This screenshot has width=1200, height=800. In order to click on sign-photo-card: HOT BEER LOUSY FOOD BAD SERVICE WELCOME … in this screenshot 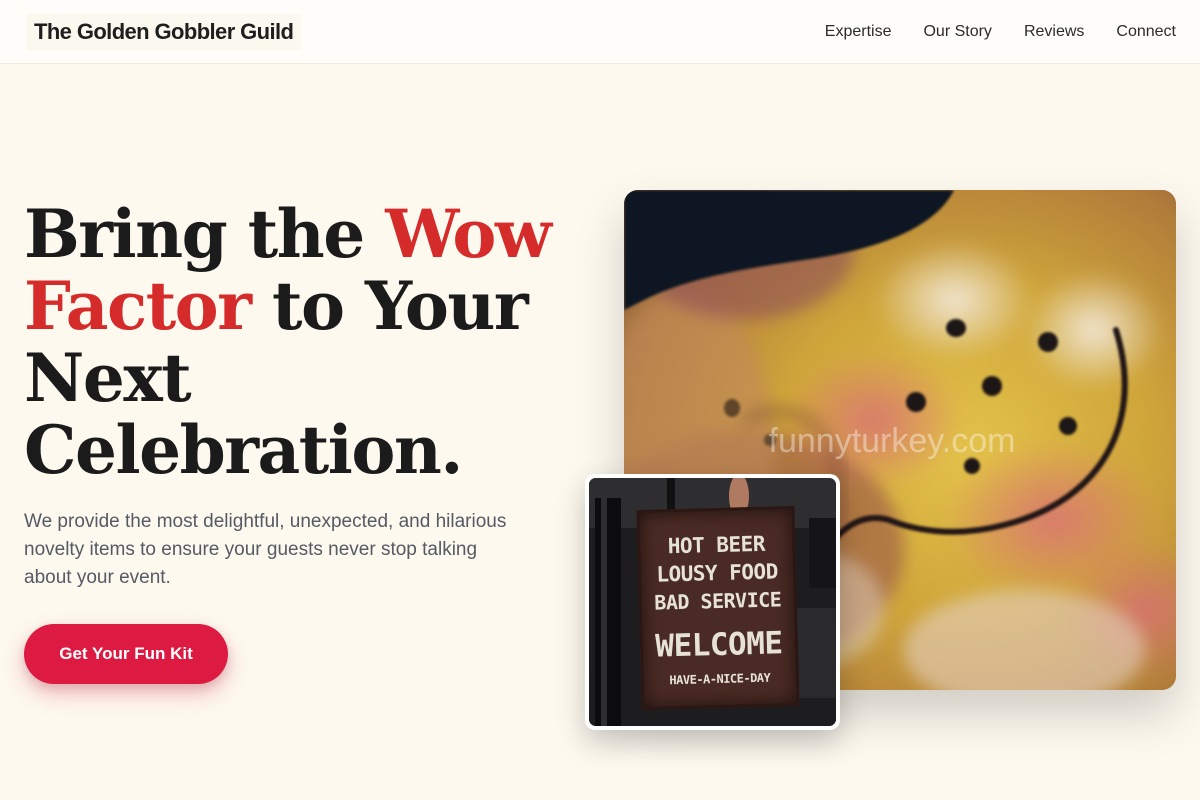, I will do `click(712, 602)`.